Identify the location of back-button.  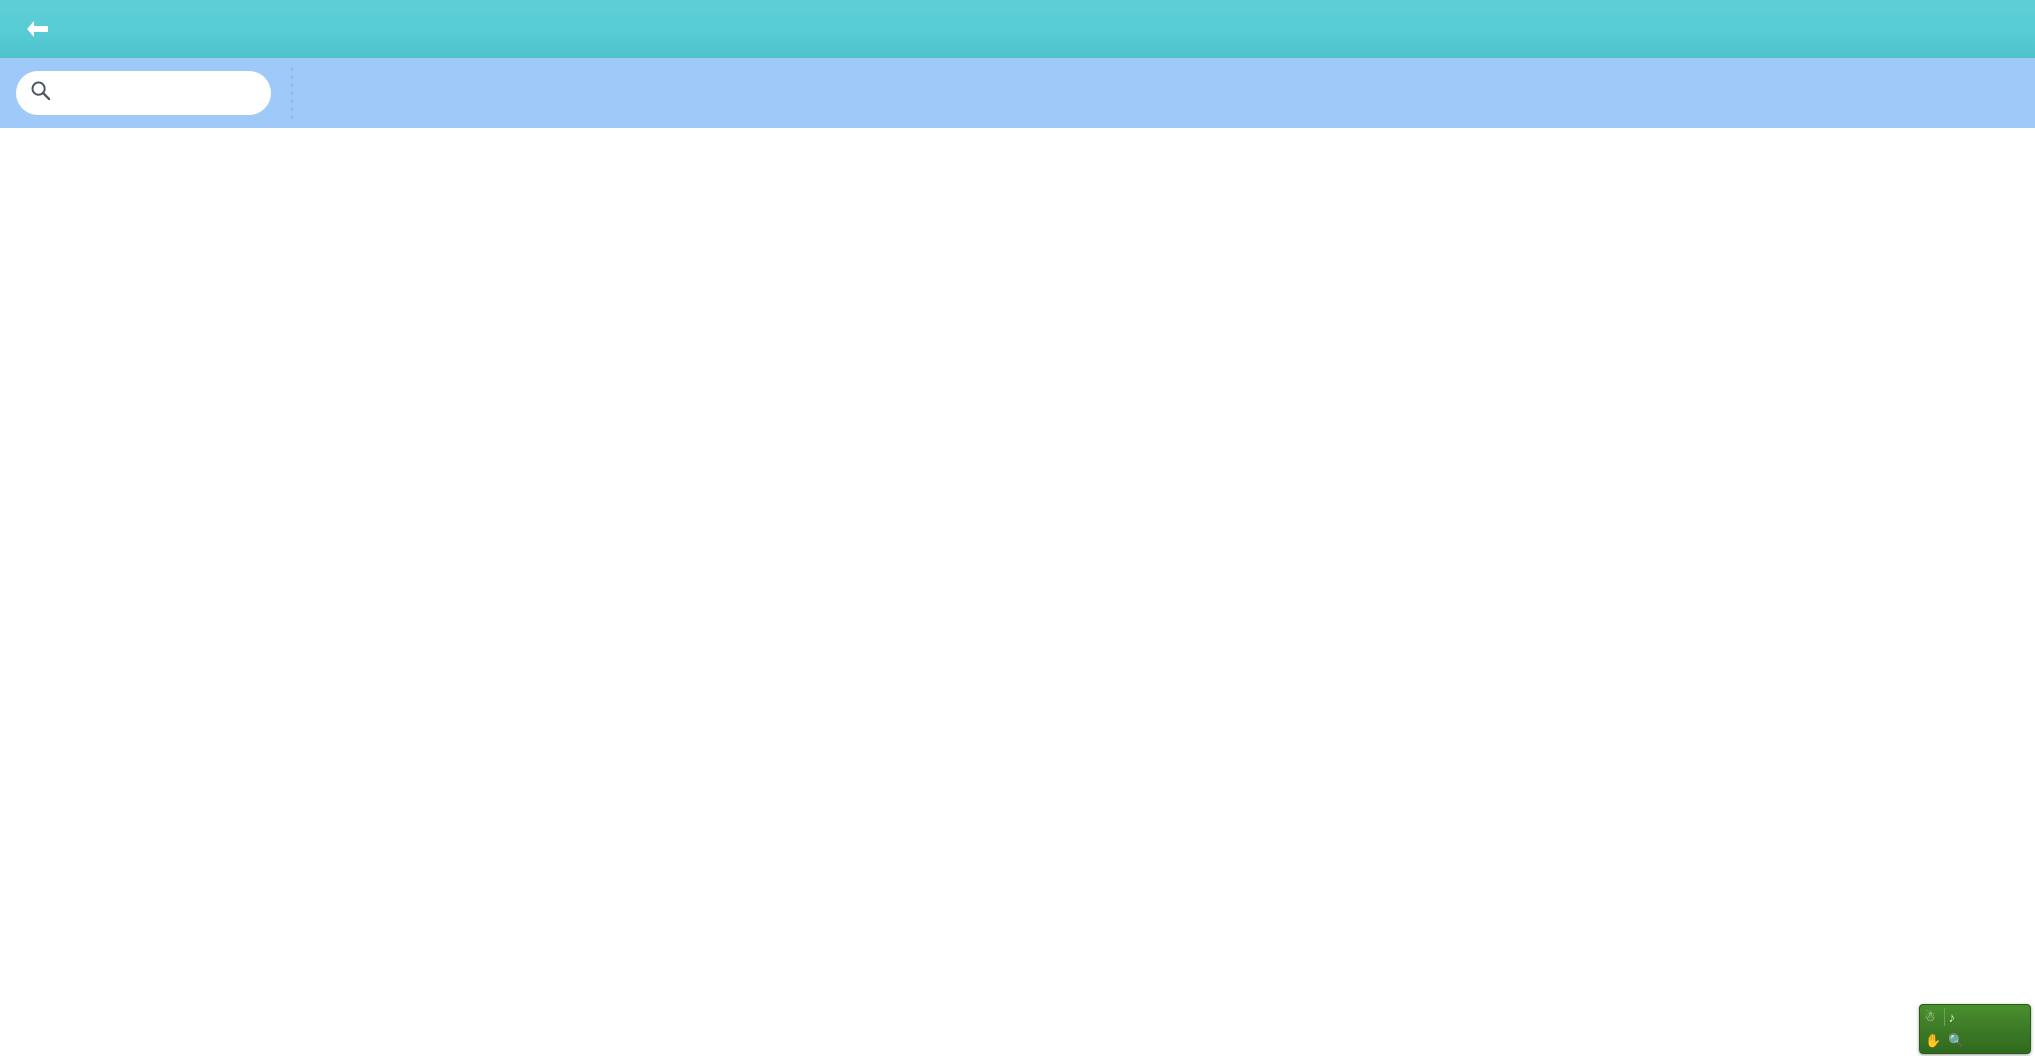
(42, 29).